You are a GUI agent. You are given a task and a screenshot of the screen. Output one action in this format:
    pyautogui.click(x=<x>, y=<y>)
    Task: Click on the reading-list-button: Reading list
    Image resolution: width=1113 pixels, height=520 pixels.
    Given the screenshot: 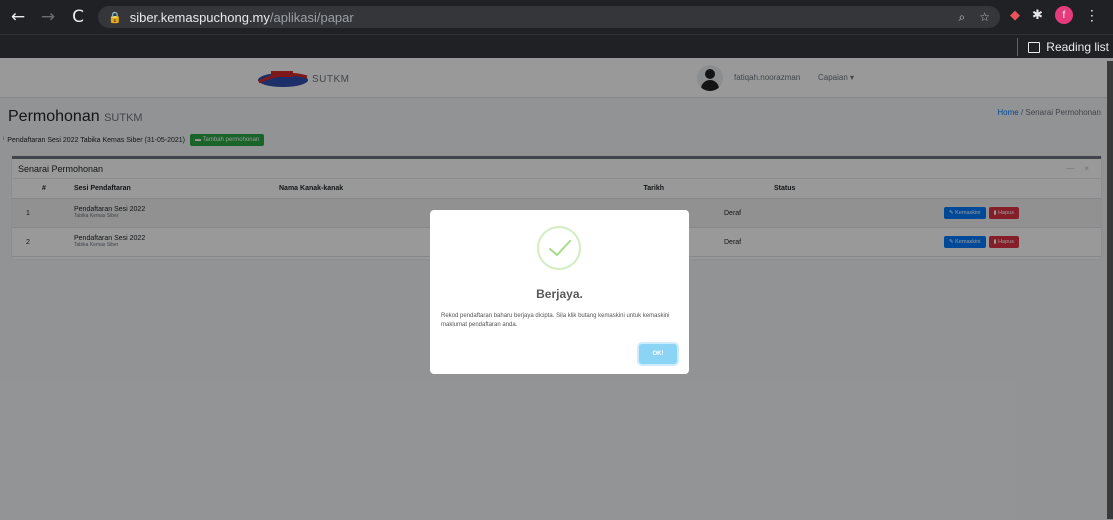 What is the action you would take?
    pyautogui.click(x=1063, y=47)
    